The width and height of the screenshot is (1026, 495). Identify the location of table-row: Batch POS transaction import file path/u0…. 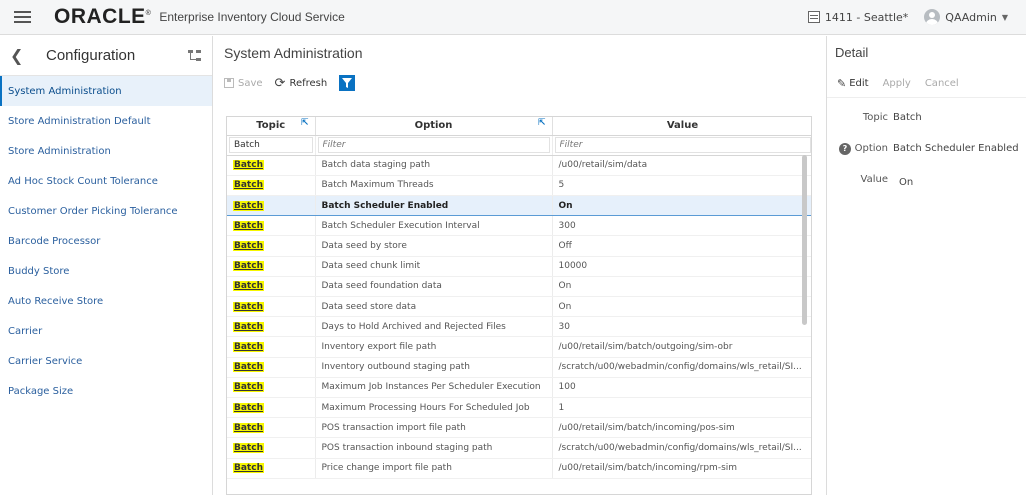
(519, 428).